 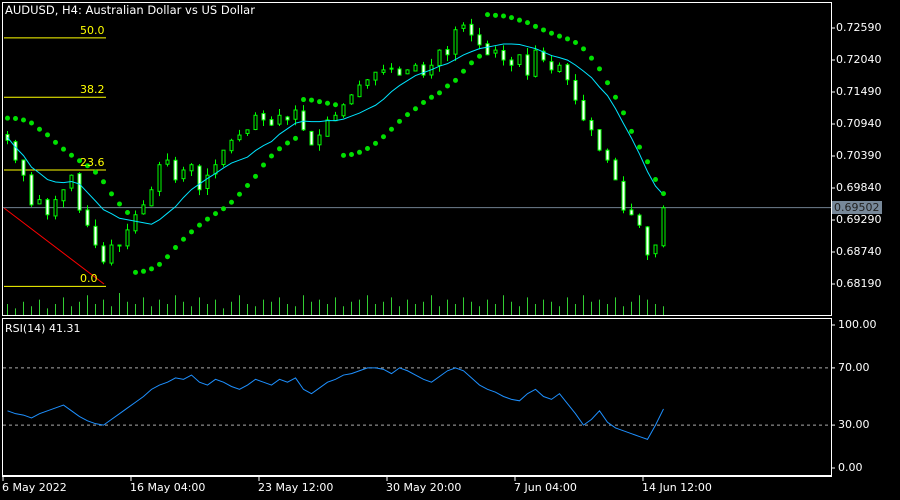 What do you see at coordinates (424, 487) in the screenshot?
I see `time-axis-label: 30 May 20:00` at bounding box center [424, 487].